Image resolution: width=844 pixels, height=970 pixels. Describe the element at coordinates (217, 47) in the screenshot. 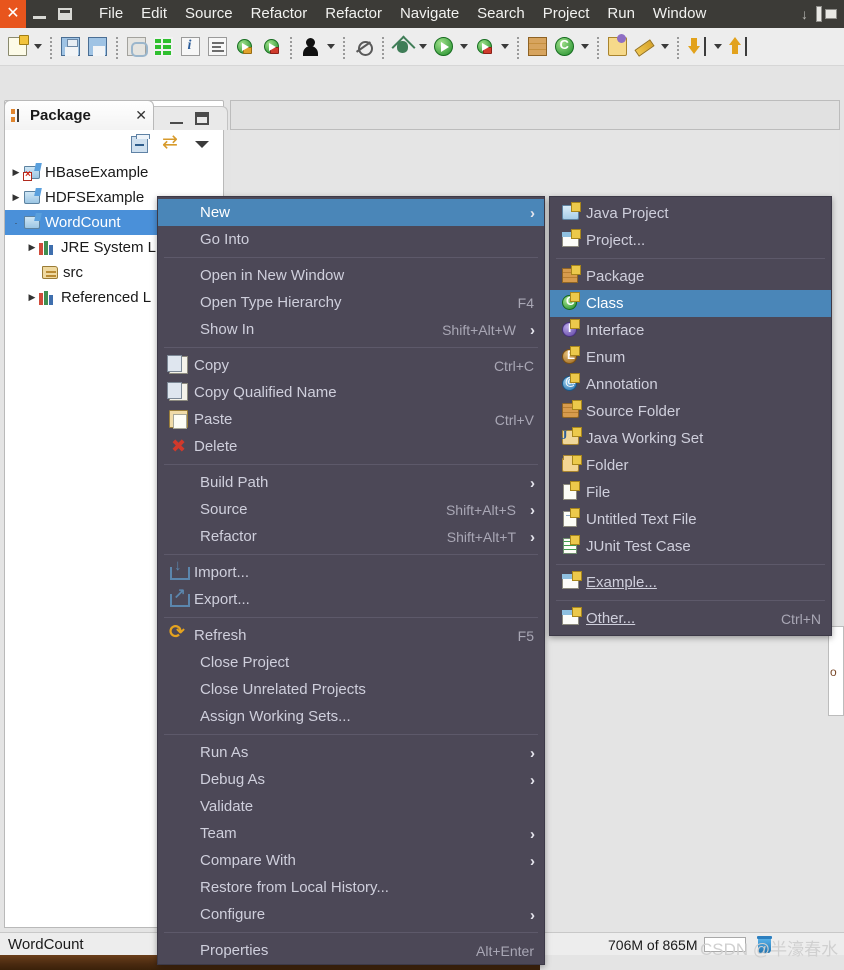

I see `format-button` at that location.